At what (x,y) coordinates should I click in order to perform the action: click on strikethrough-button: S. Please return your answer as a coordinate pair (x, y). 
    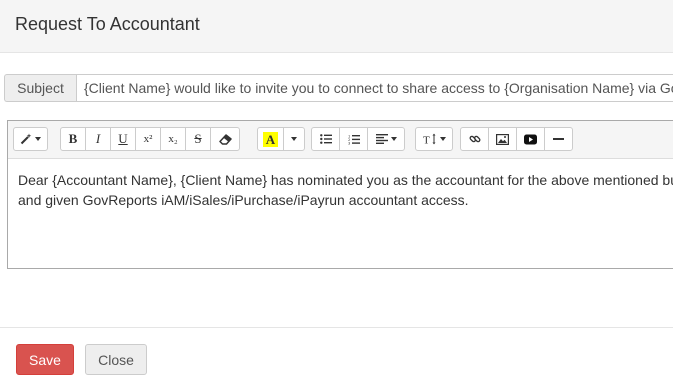
    Looking at the image, I should click on (198, 139).